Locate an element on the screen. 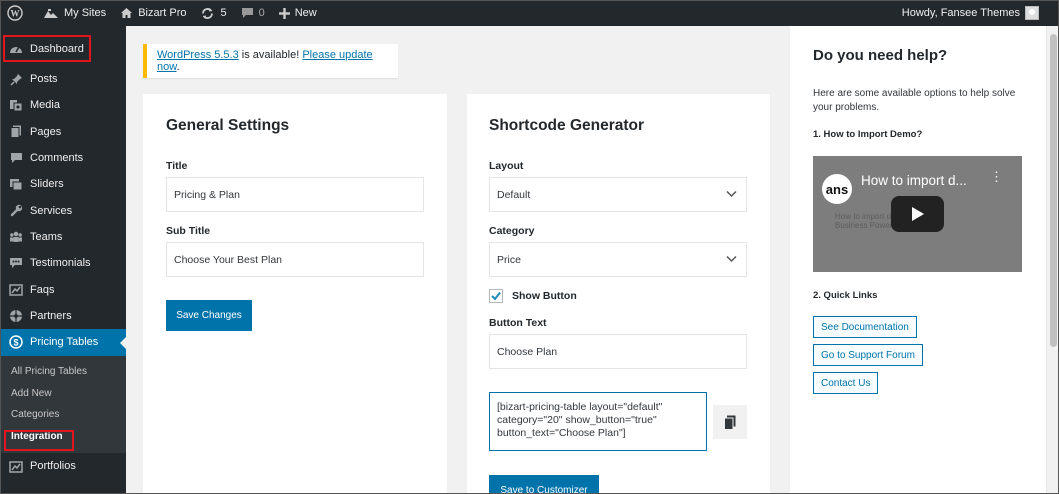 The image size is (1059, 494). notice-text: is available! is located at coordinates (270, 55).